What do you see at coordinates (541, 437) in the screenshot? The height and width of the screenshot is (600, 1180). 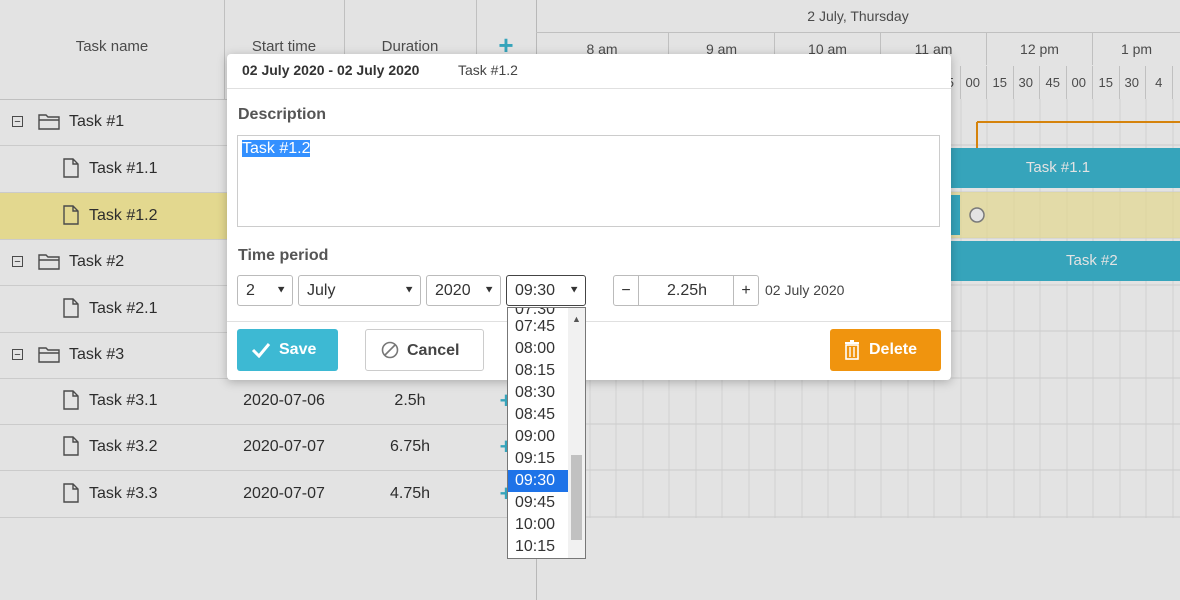 I see `time-option: 09:00` at bounding box center [541, 437].